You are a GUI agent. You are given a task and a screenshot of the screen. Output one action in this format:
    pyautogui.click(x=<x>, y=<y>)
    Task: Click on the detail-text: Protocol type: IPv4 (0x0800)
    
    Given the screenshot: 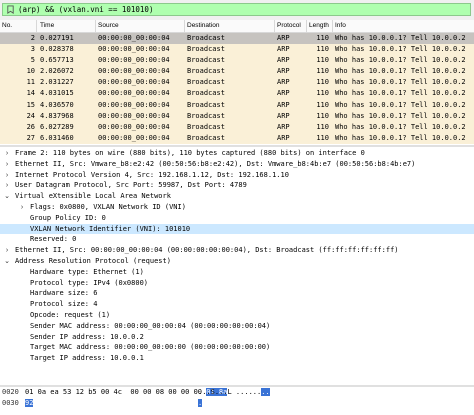 What is the action you would take?
    pyautogui.click(x=89, y=282)
    